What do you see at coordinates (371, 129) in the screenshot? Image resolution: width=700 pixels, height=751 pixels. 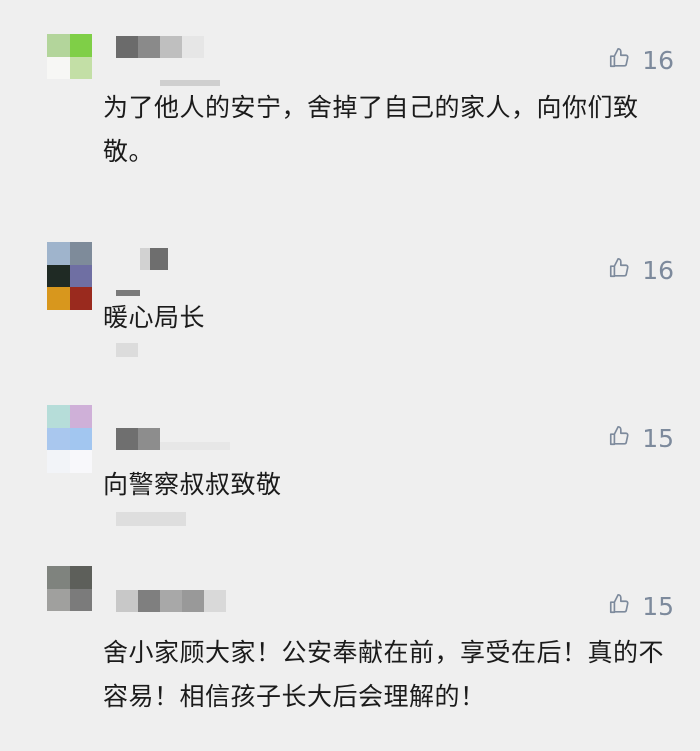 I see `comment-text: 为了他人的安宁，舍掉了自己的家人，向你们致敬。` at bounding box center [371, 129].